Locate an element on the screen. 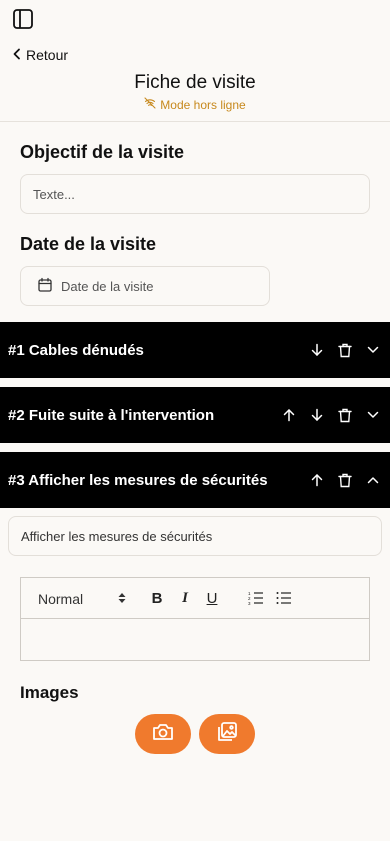  section-header-2: #2 Fuite suite à l'intervention is located at coordinates (195, 415).